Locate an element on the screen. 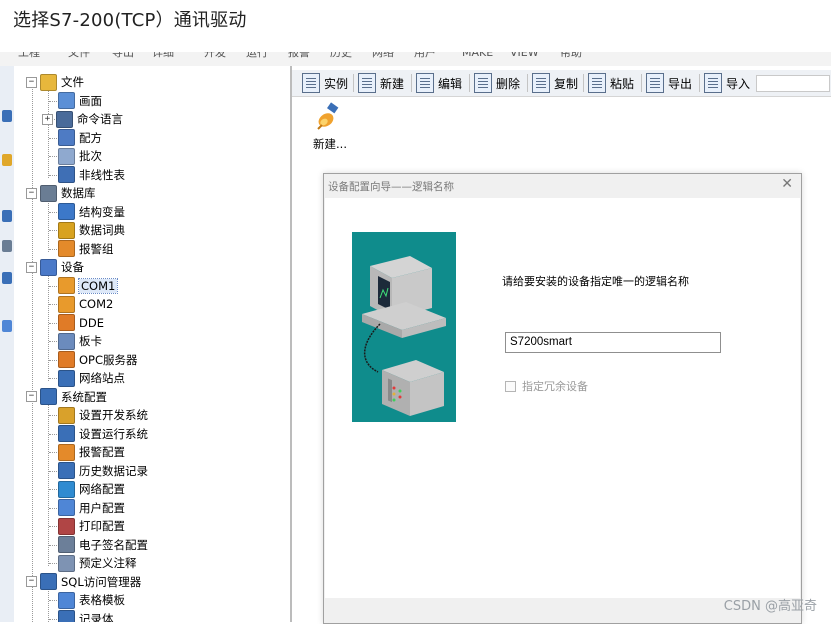  toolbar-button: 删除 is located at coordinates (497, 83).